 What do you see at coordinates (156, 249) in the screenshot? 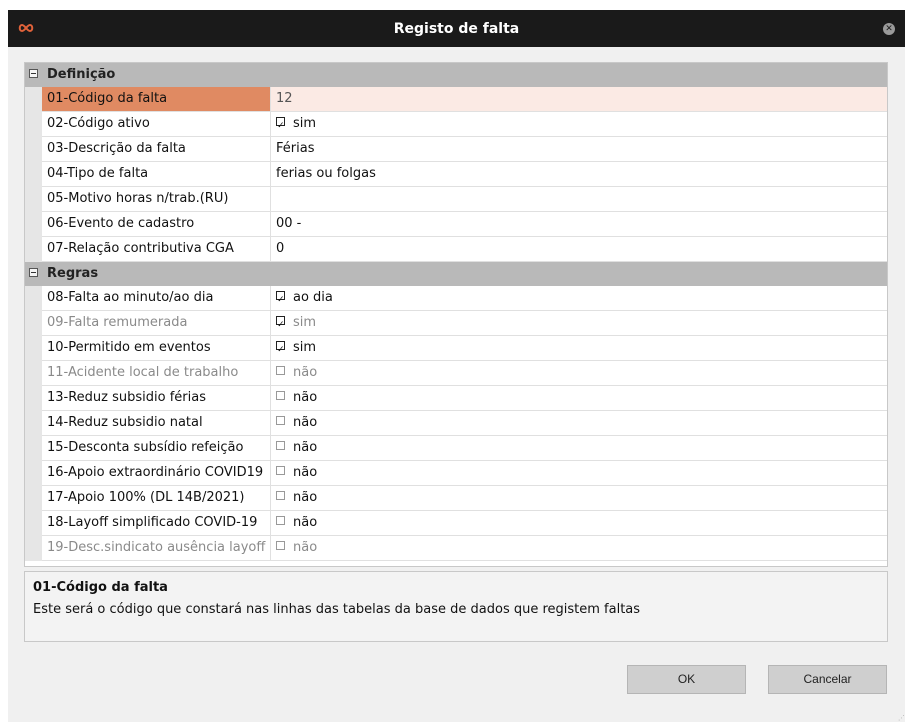
I see `property-name: 07-Relação contributiva CGA` at bounding box center [156, 249].